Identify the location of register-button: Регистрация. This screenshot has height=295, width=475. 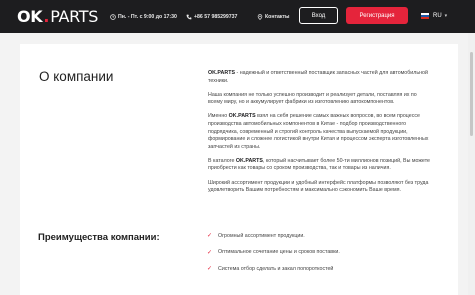
(377, 15).